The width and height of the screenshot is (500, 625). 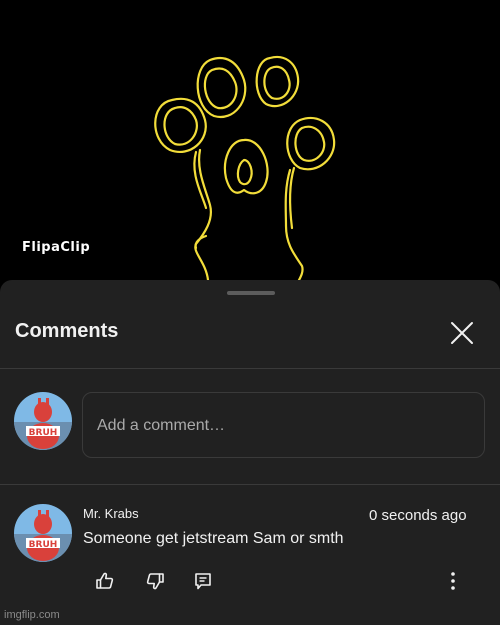 What do you see at coordinates (43, 421) in the screenshot?
I see `current-user-avatar: BRUH` at bounding box center [43, 421].